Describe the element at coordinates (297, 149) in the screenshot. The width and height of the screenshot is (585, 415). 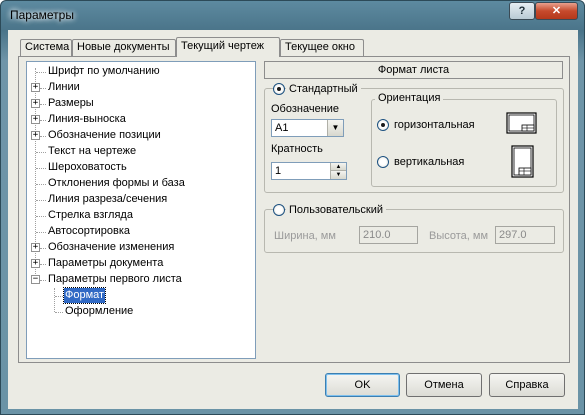
I see `multiplicity-label: Кратность` at that location.